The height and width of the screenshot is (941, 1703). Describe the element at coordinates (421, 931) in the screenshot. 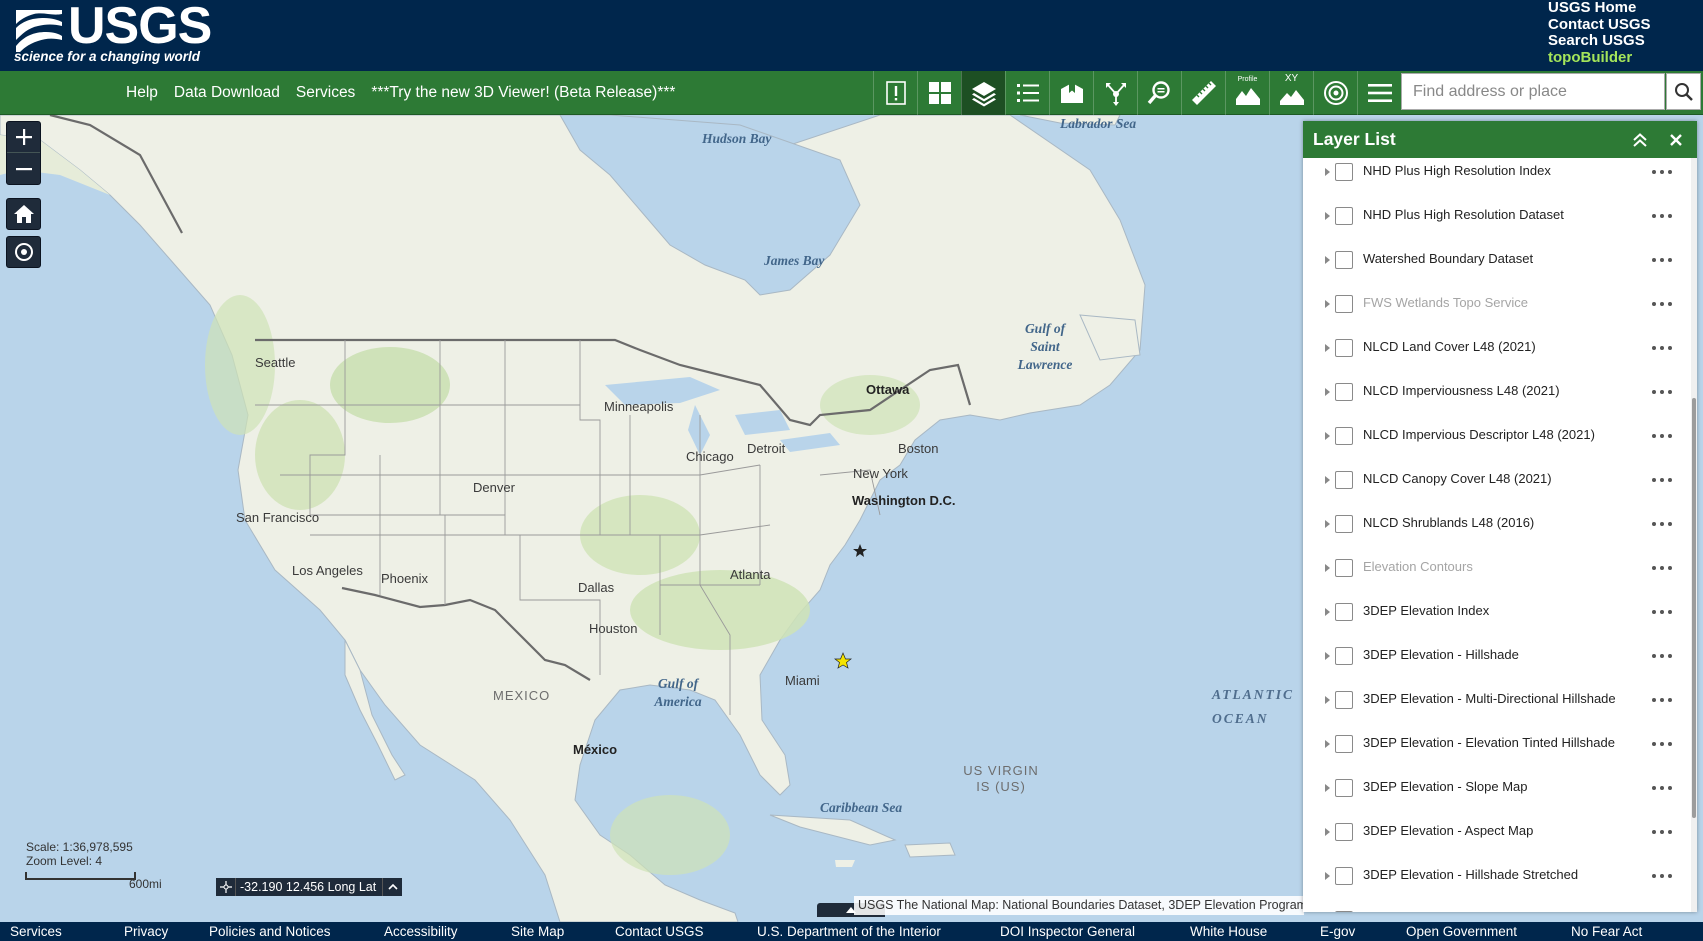

I see `footer-accessibility: Accessibility` at that location.